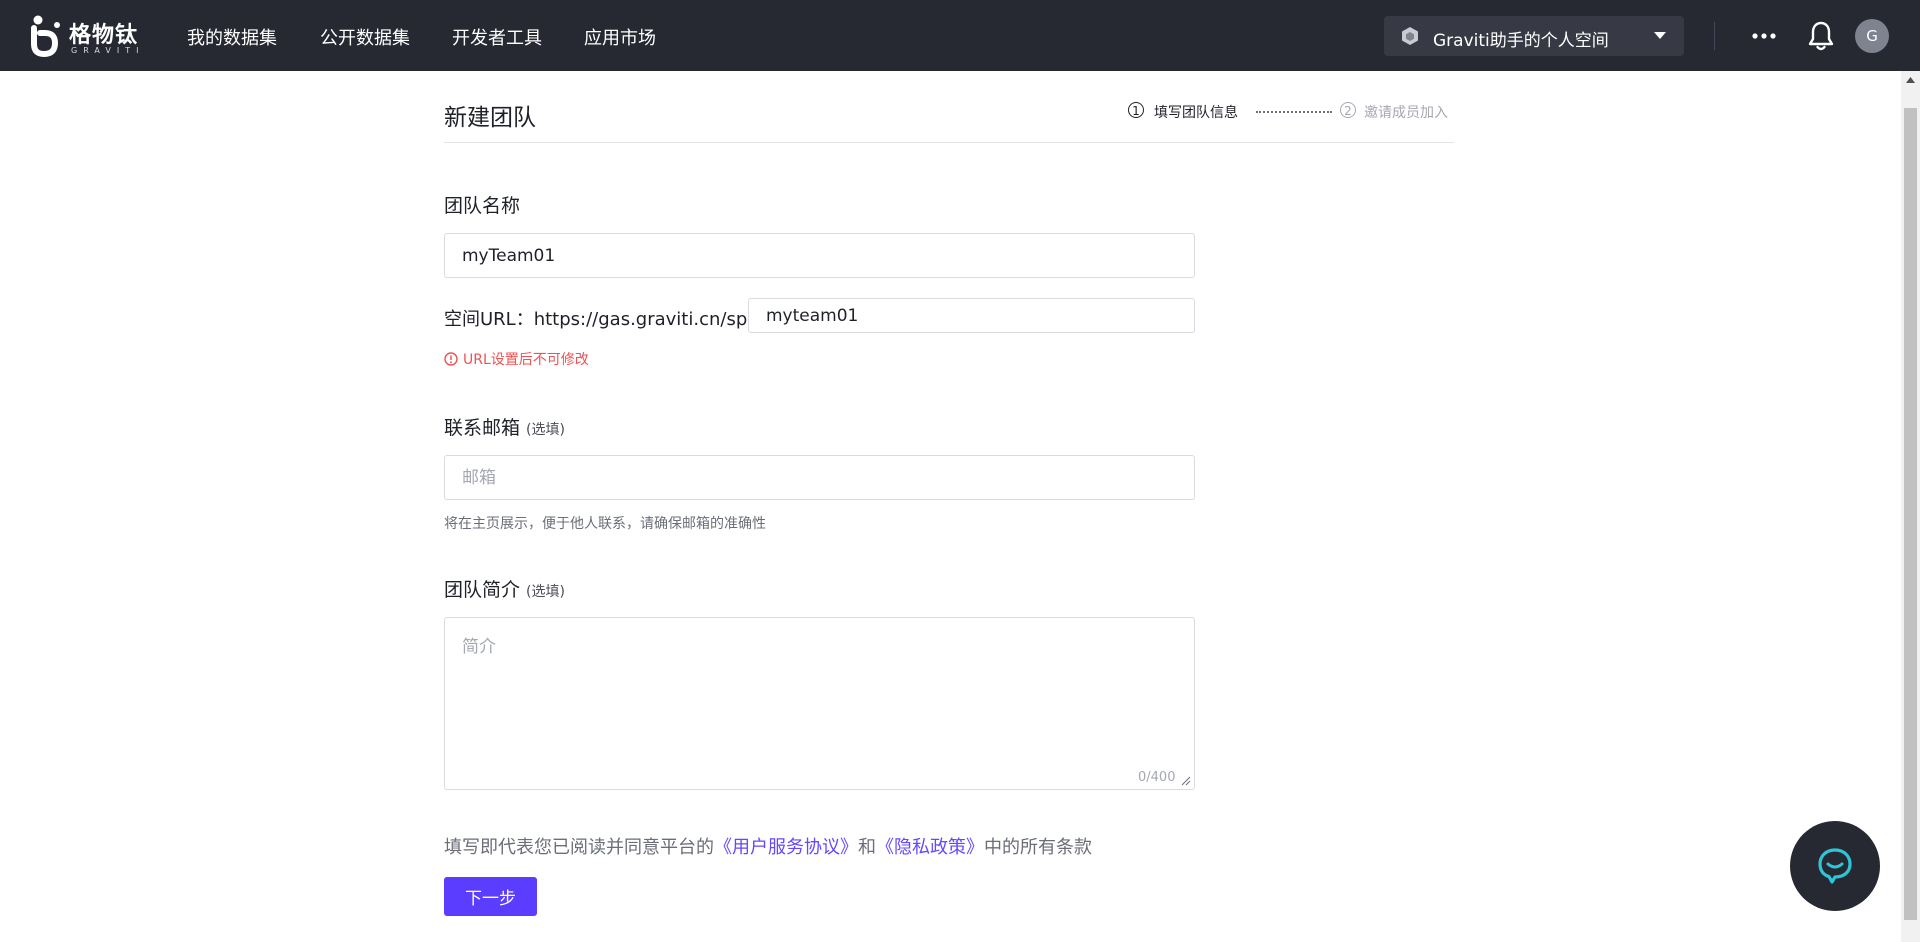 Image resolution: width=1920 pixels, height=942 pixels. What do you see at coordinates (497, 37) in the screenshot?
I see `nav-developer-tools: 开发者工具` at bounding box center [497, 37].